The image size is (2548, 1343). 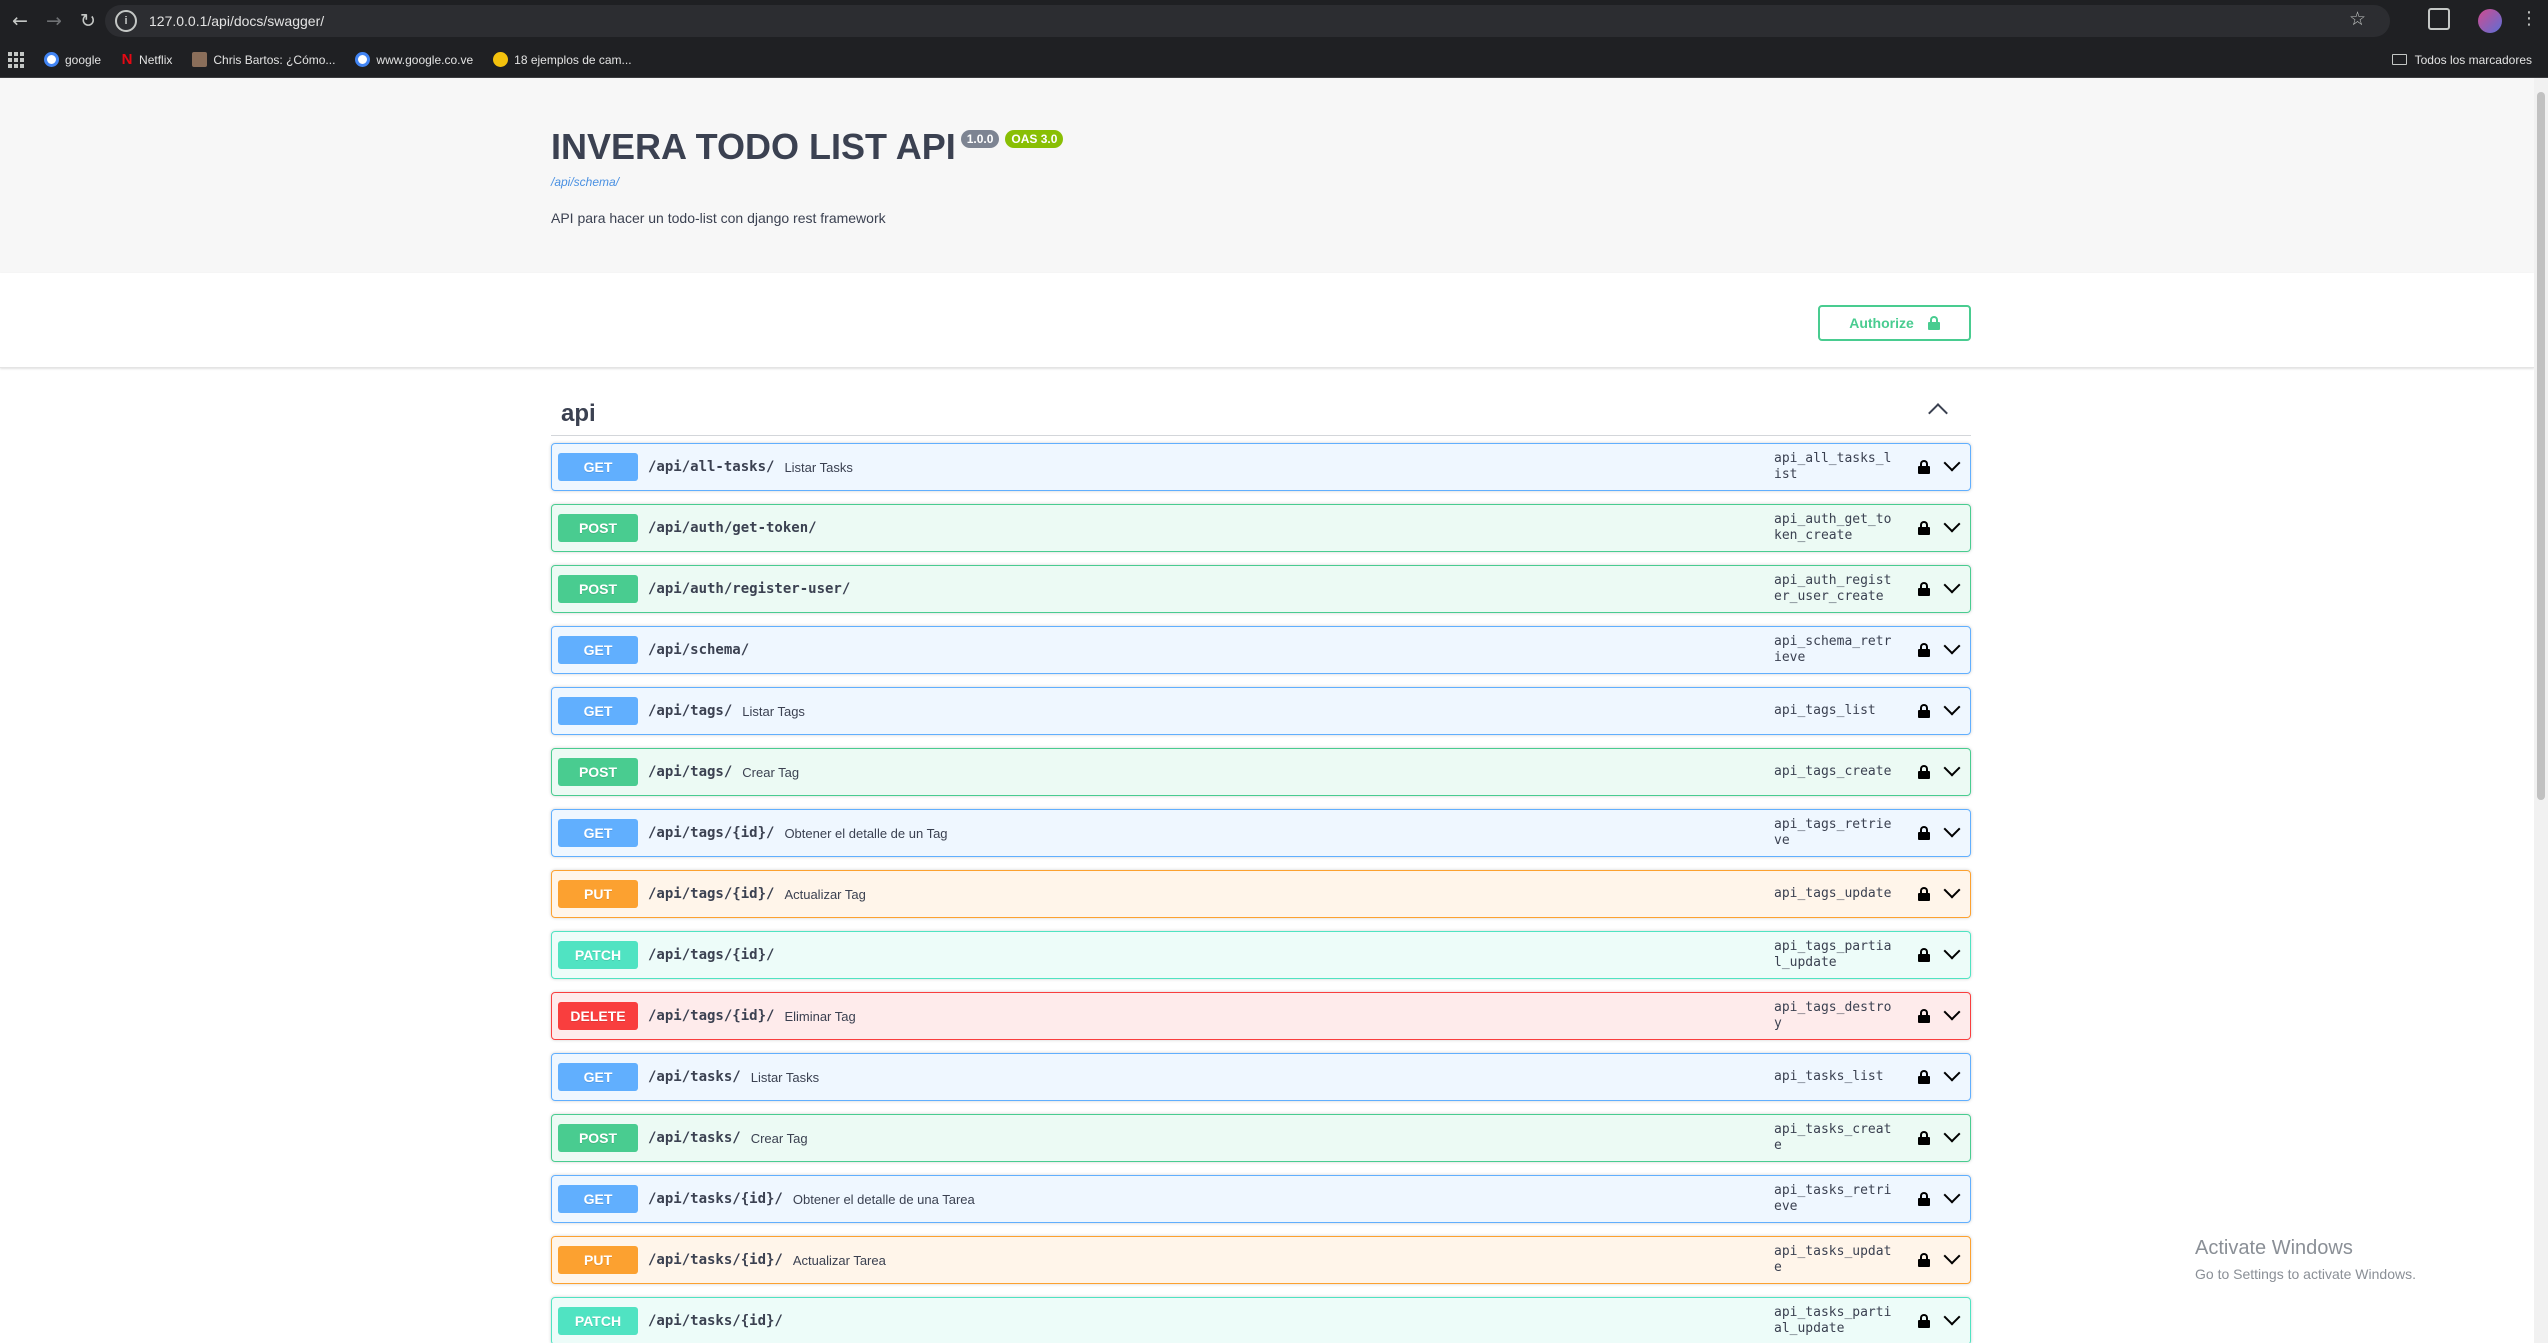 What do you see at coordinates (598, 1321) in the screenshot?
I see `method-badge: PATCH` at bounding box center [598, 1321].